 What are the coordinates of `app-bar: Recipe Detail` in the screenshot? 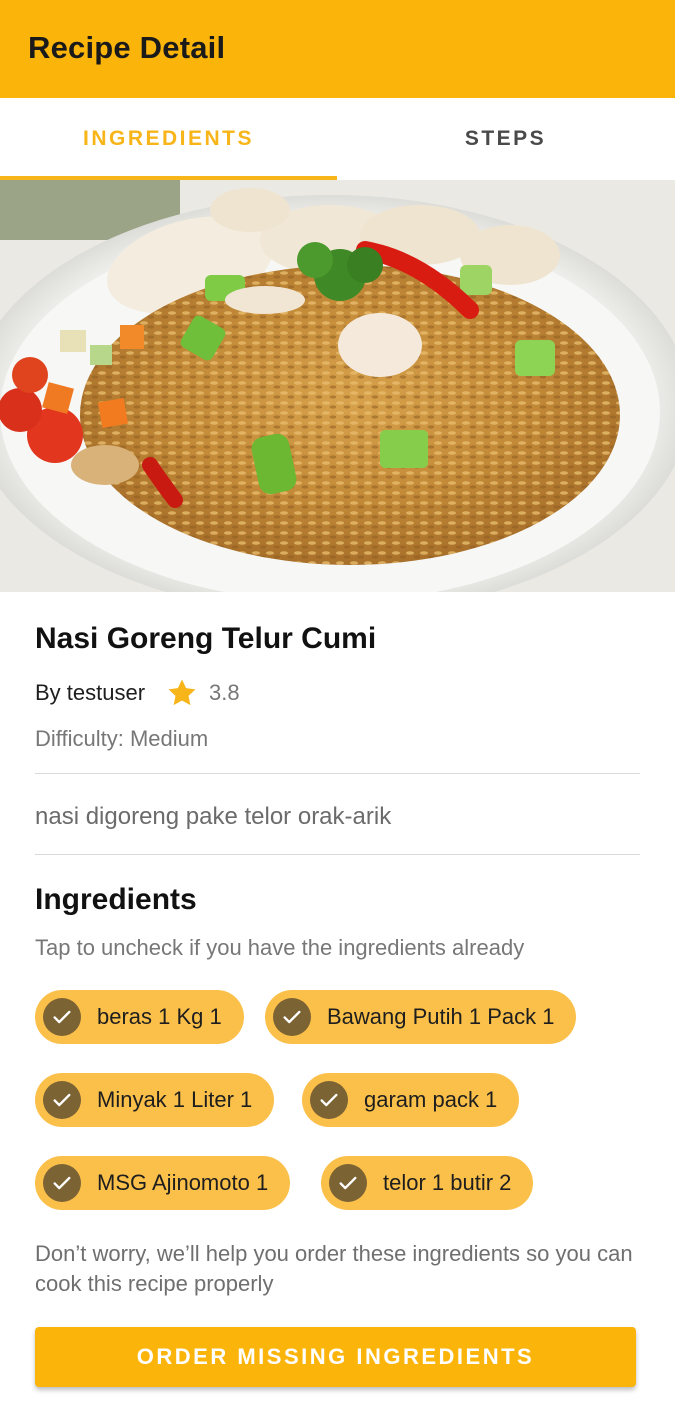 It's located at (337, 49).